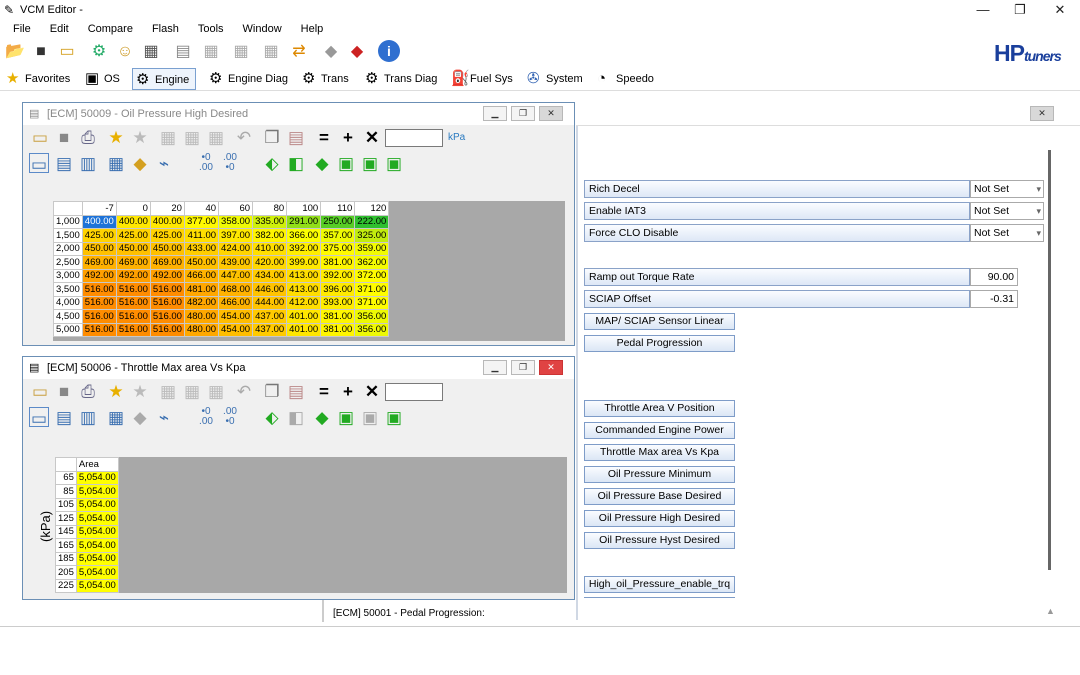  What do you see at coordinates (201, 221) in the screenshot?
I see `table-cell: 377.00` at bounding box center [201, 221].